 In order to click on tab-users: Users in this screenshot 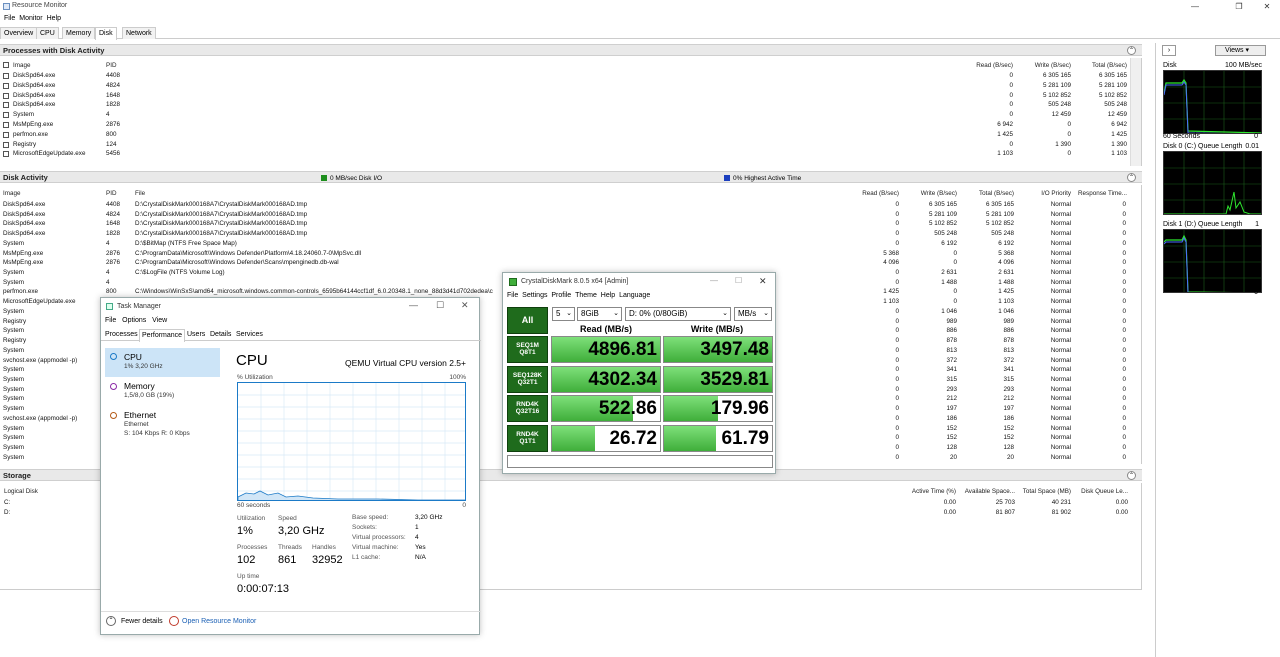, I will do `click(196, 334)`.